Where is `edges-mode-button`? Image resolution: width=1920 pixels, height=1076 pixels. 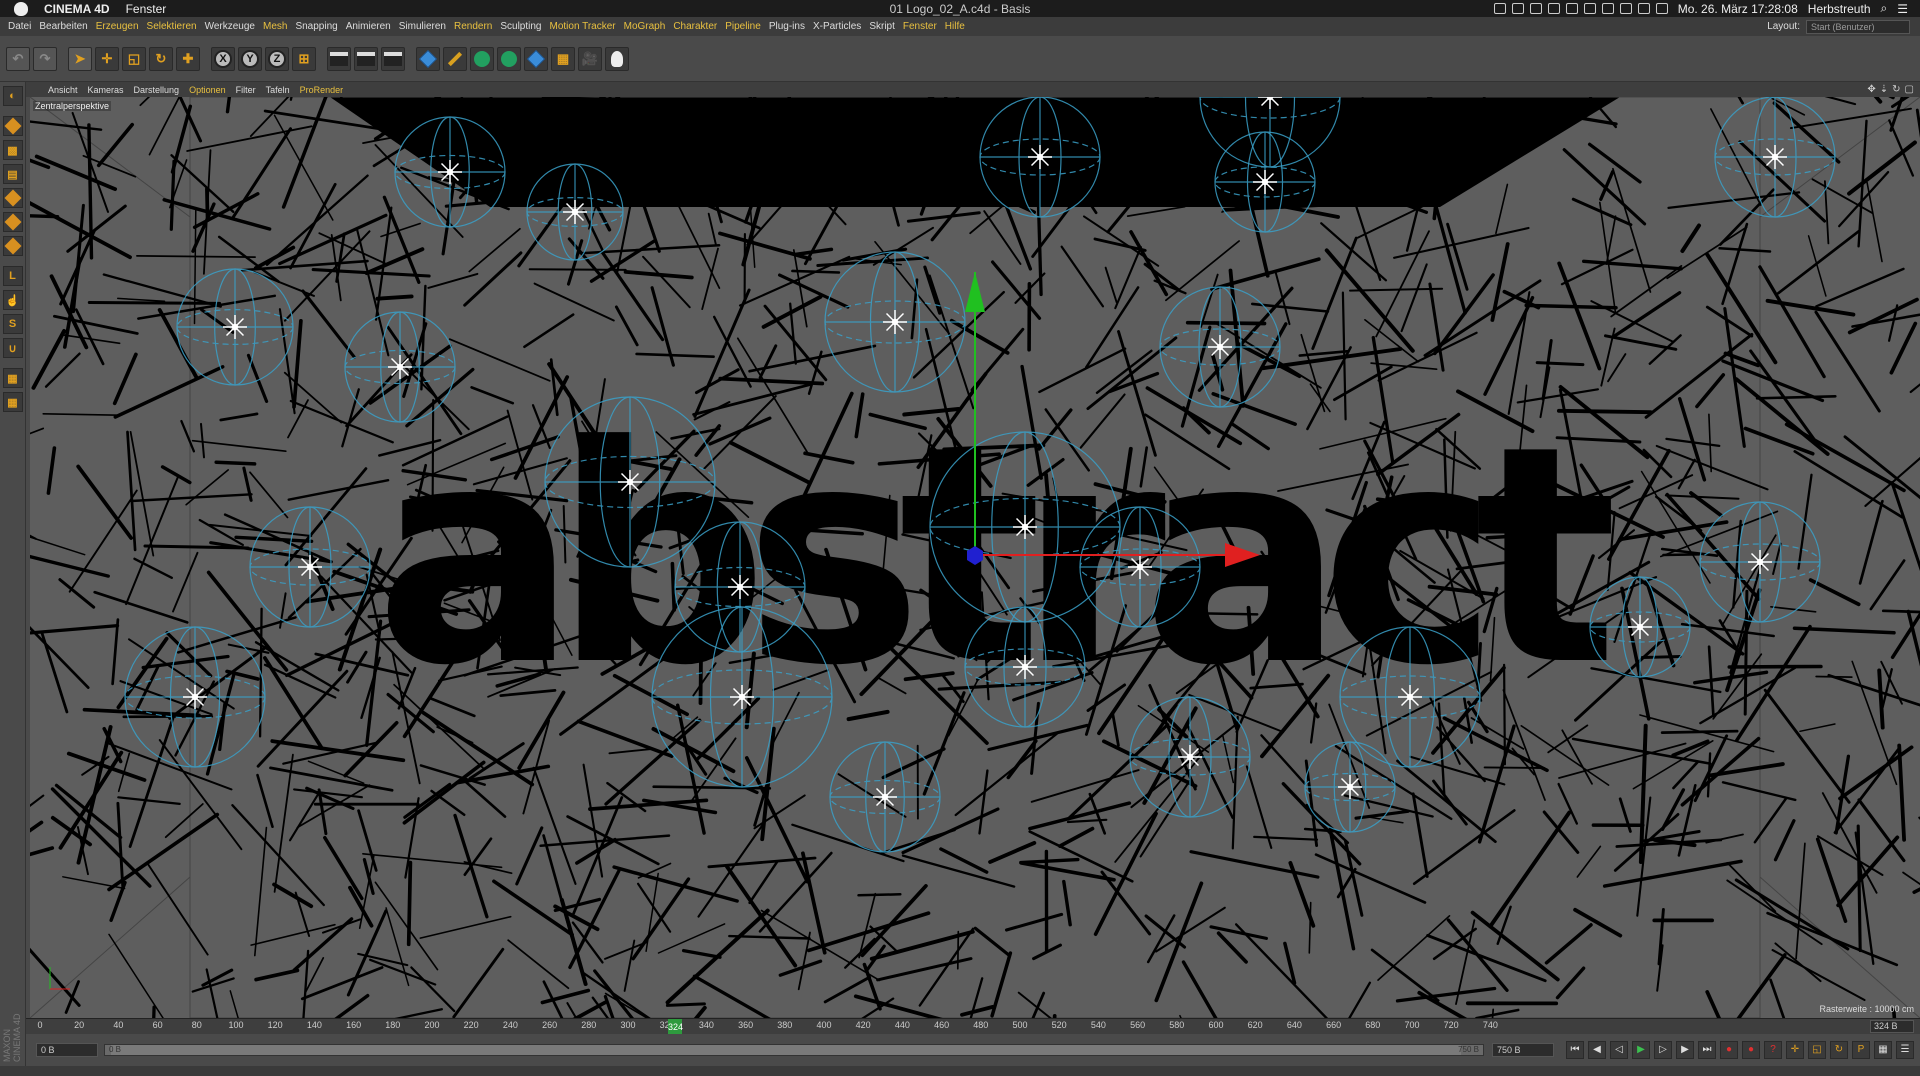
edges-mode-button is located at coordinates (12, 222).